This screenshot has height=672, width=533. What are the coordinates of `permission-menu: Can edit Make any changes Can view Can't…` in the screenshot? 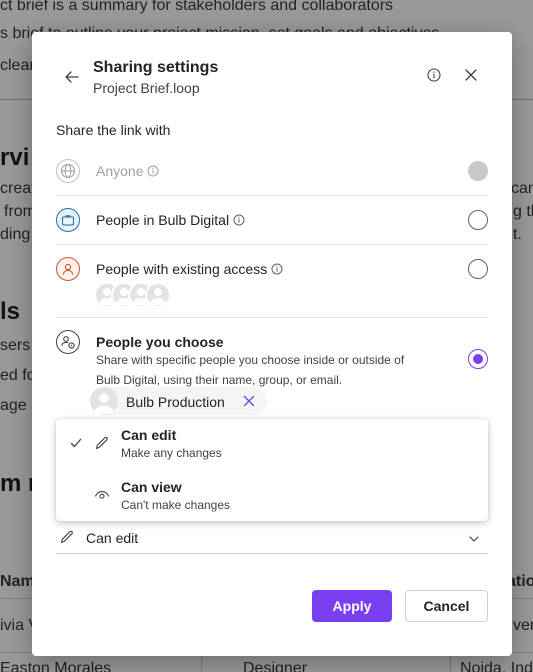 It's located at (272, 470).